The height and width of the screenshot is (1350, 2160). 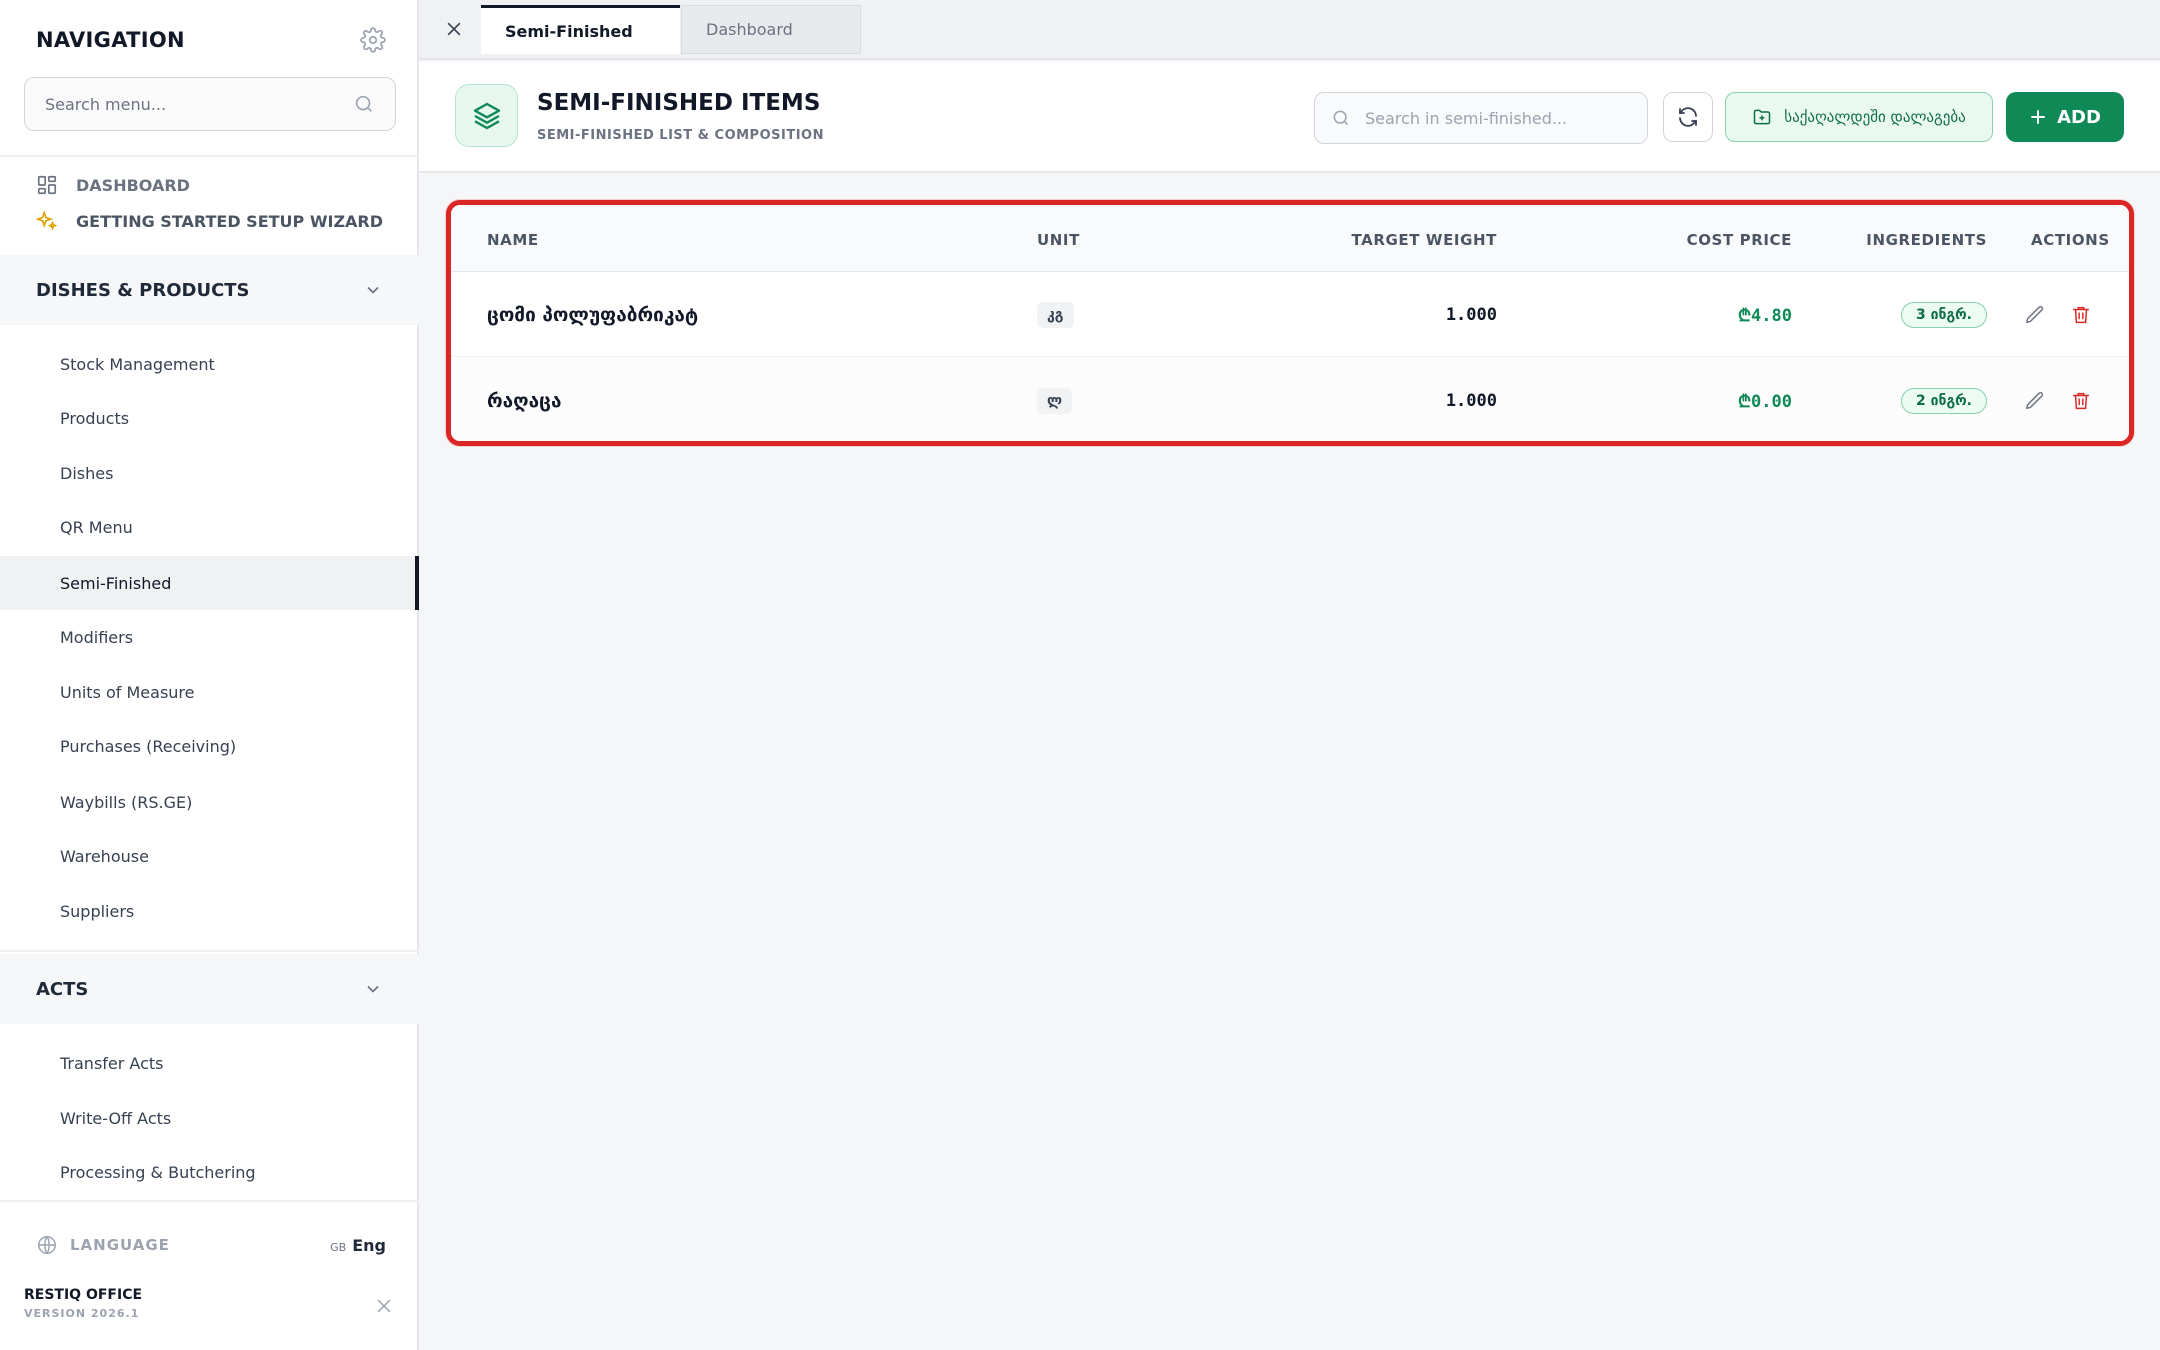 What do you see at coordinates (1498, 118) in the screenshot?
I see `semi-finished-search-input` at bounding box center [1498, 118].